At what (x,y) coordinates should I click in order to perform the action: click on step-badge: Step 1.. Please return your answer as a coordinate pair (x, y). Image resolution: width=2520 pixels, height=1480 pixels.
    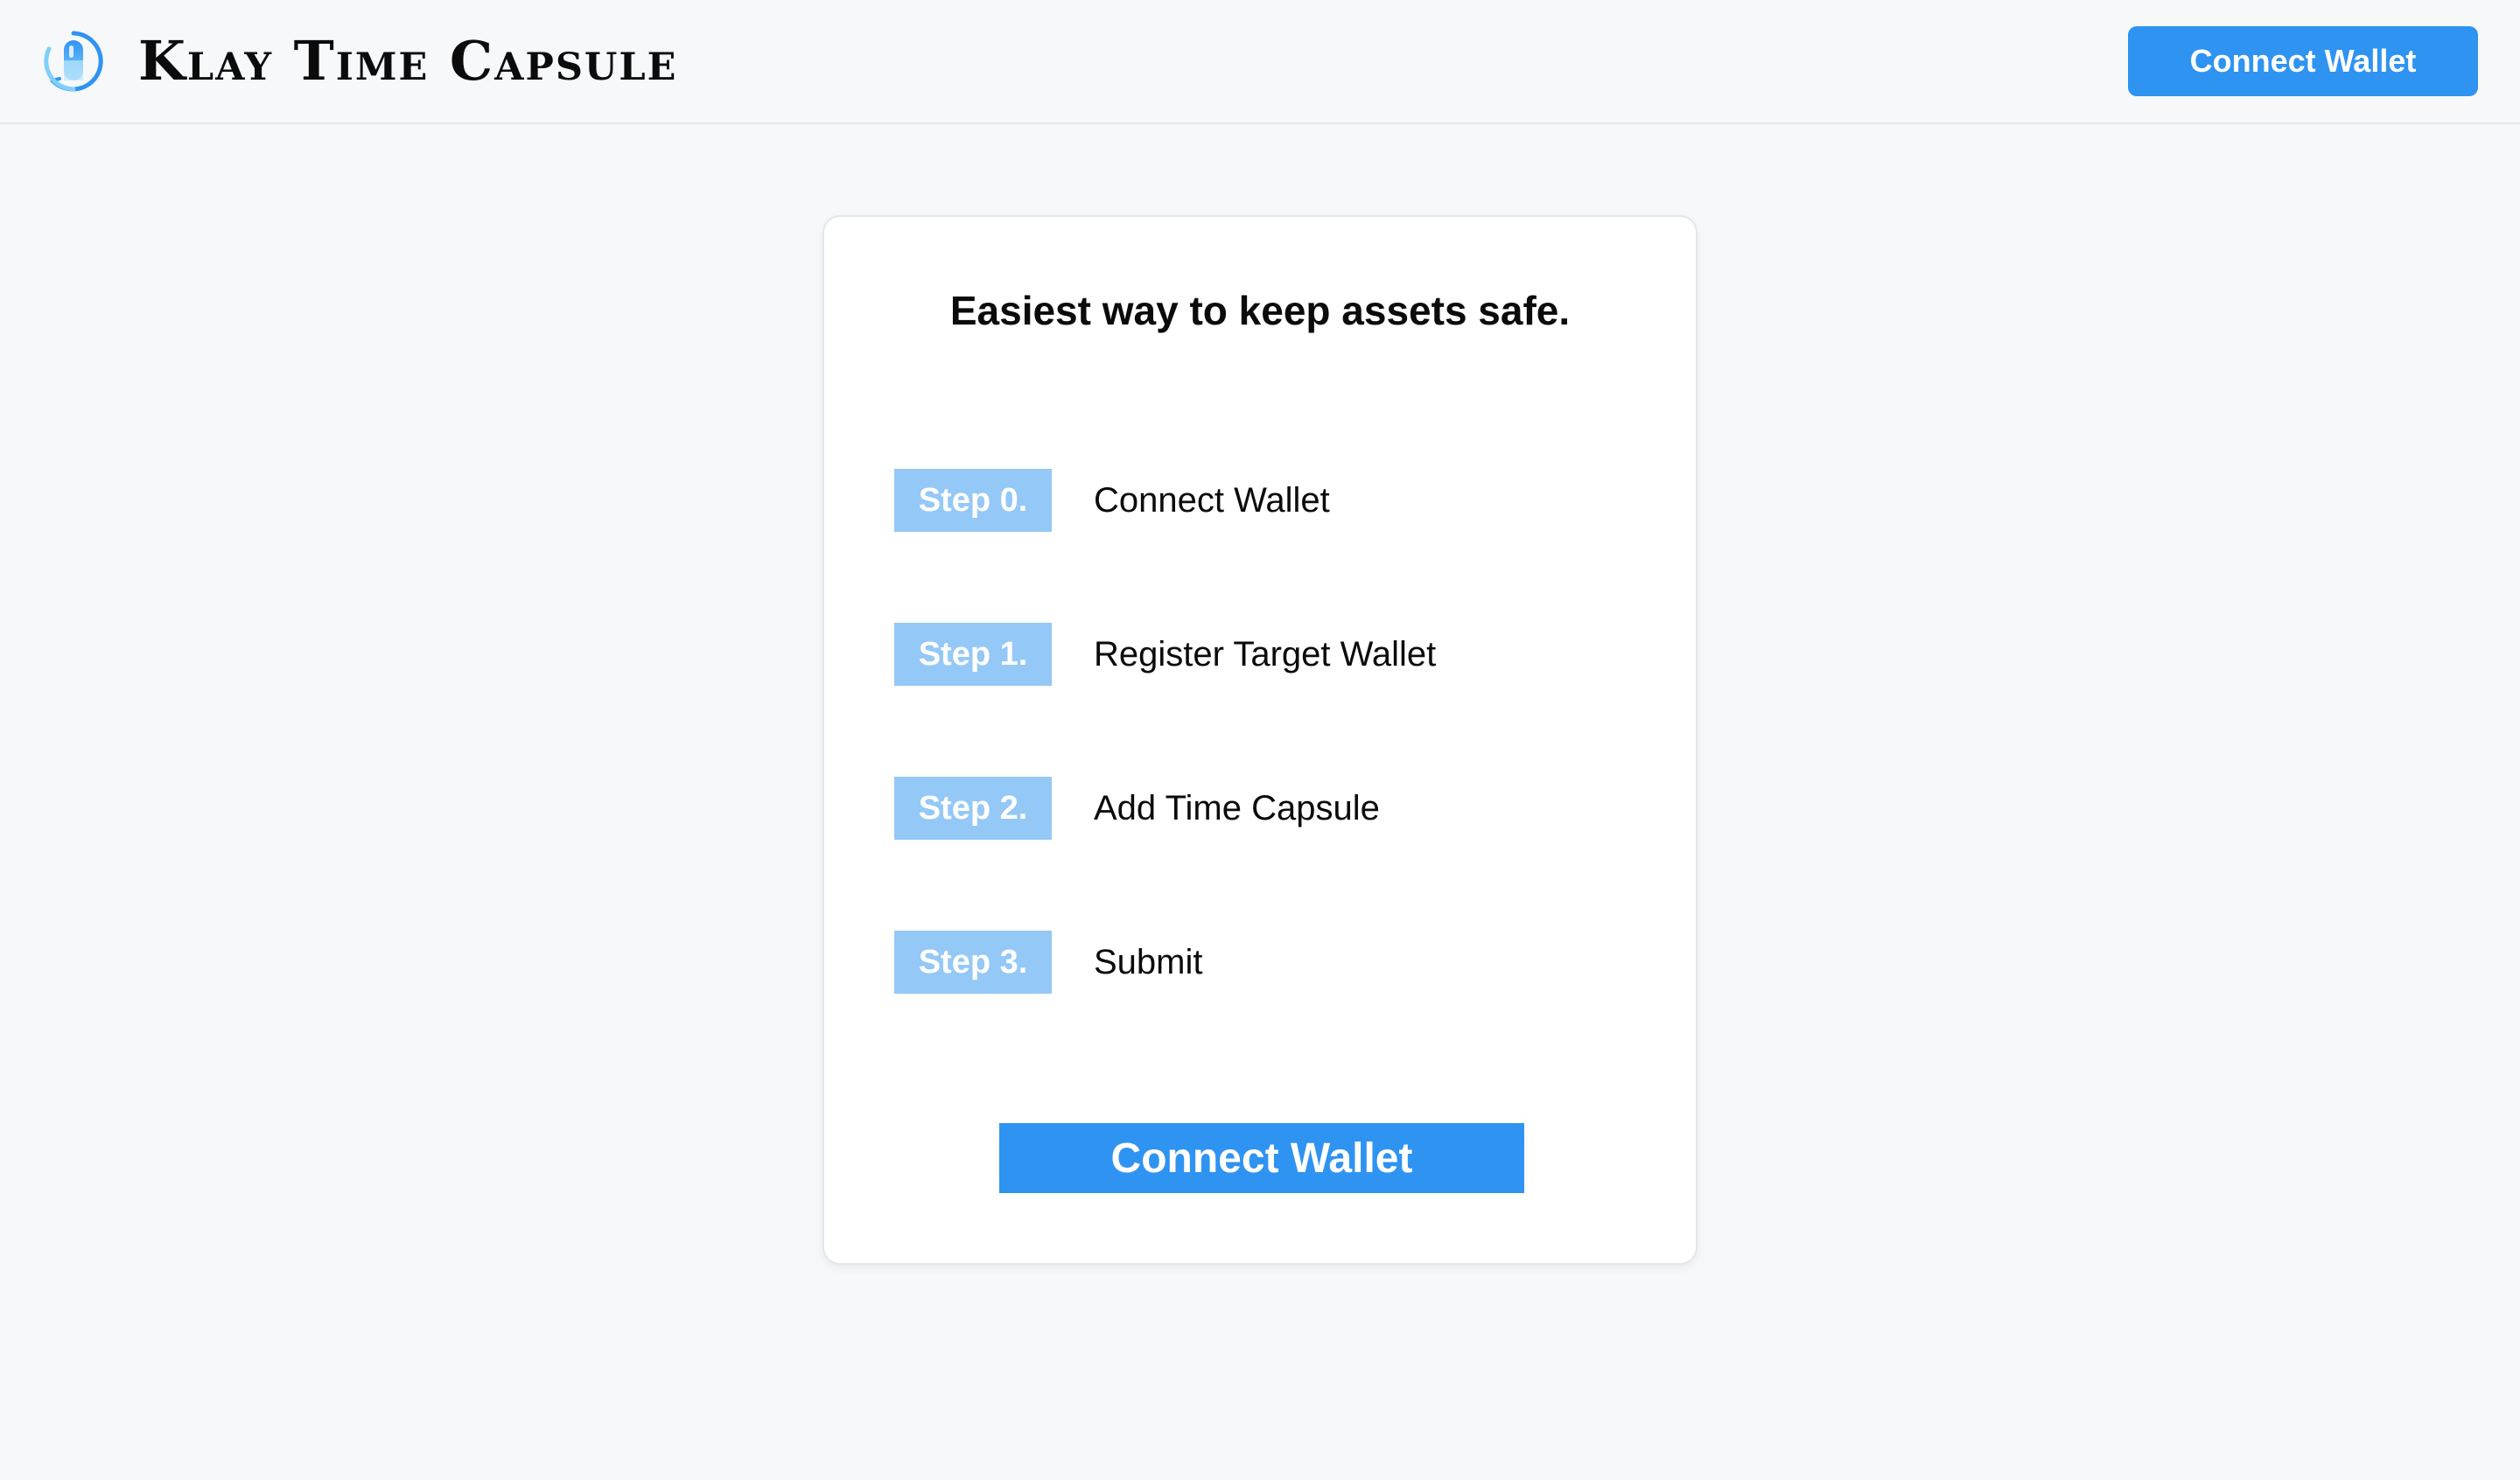
    Looking at the image, I should click on (973, 655).